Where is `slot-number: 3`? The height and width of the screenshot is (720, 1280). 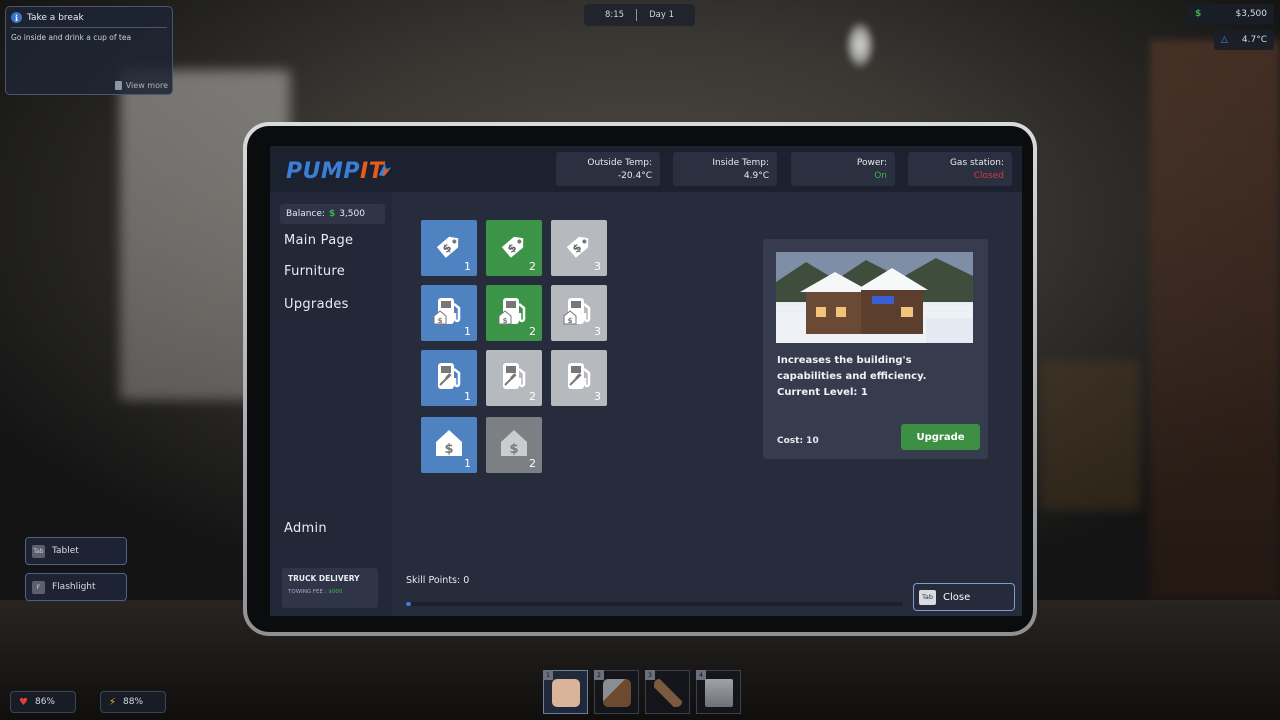 slot-number: 3 is located at coordinates (650, 675).